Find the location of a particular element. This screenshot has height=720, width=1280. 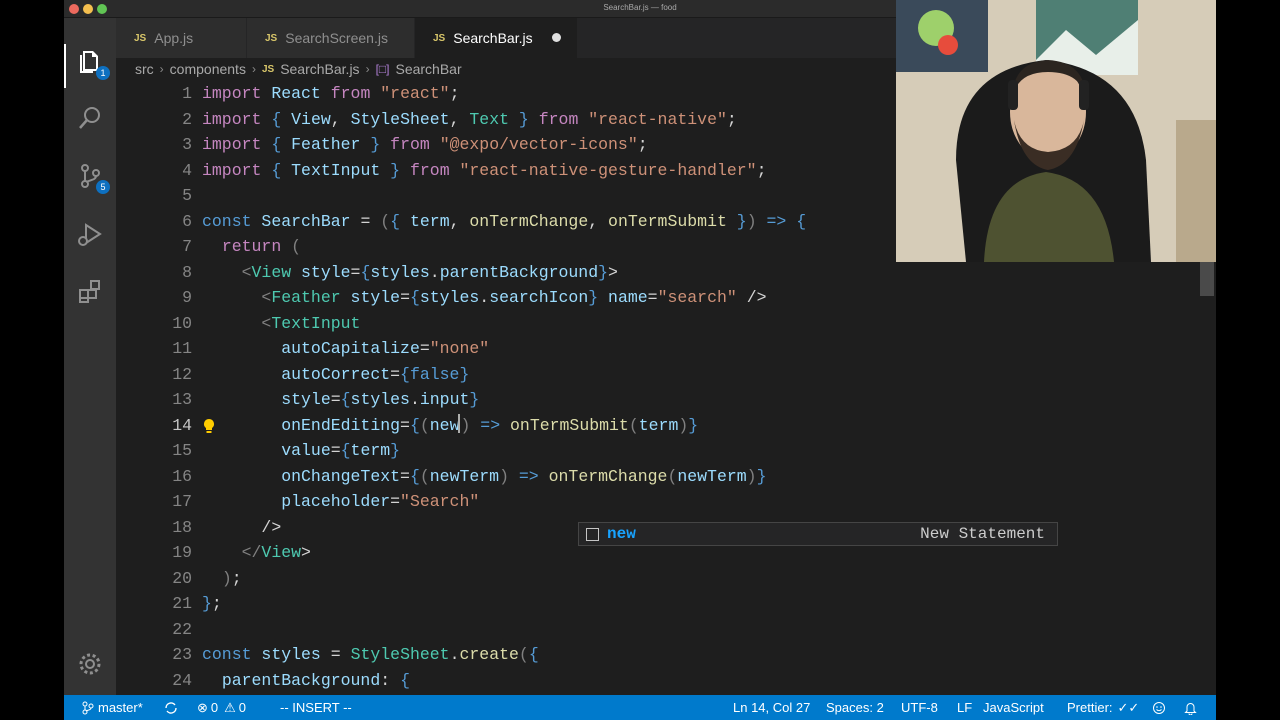

line-number: 9 is located at coordinates (187, 297).